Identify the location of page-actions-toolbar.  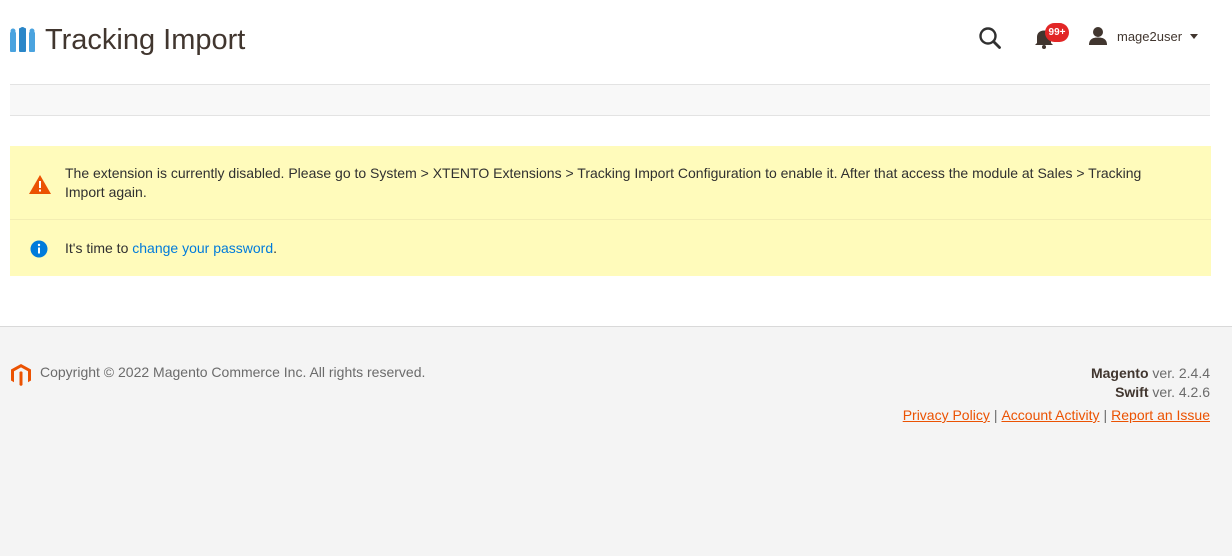
(610, 100).